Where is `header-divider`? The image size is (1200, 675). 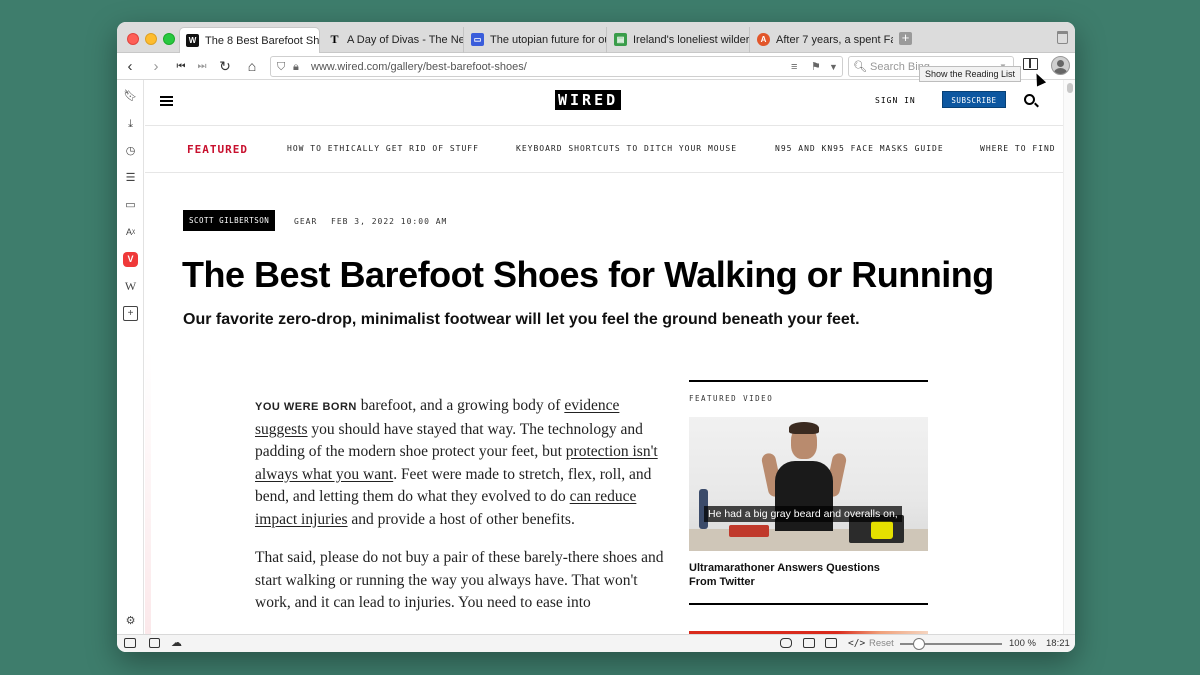
header-divider is located at coordinates (604, 125).